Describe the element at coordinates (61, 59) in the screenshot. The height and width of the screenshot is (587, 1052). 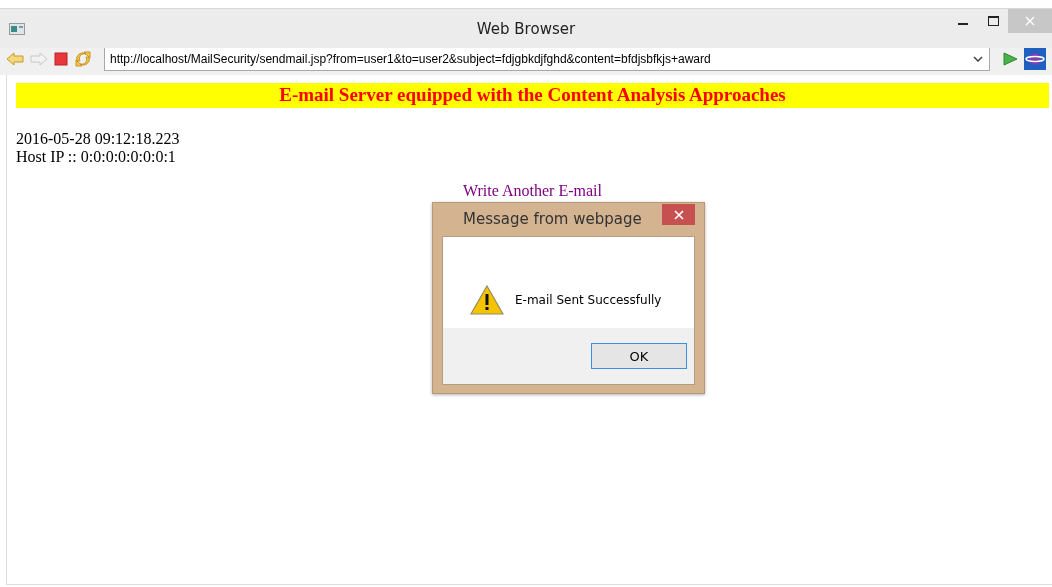
I see `stop-button` at that location.